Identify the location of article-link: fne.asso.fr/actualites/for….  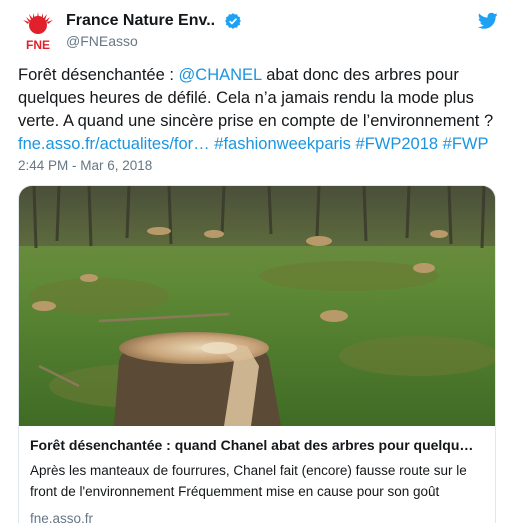
(114, 144).